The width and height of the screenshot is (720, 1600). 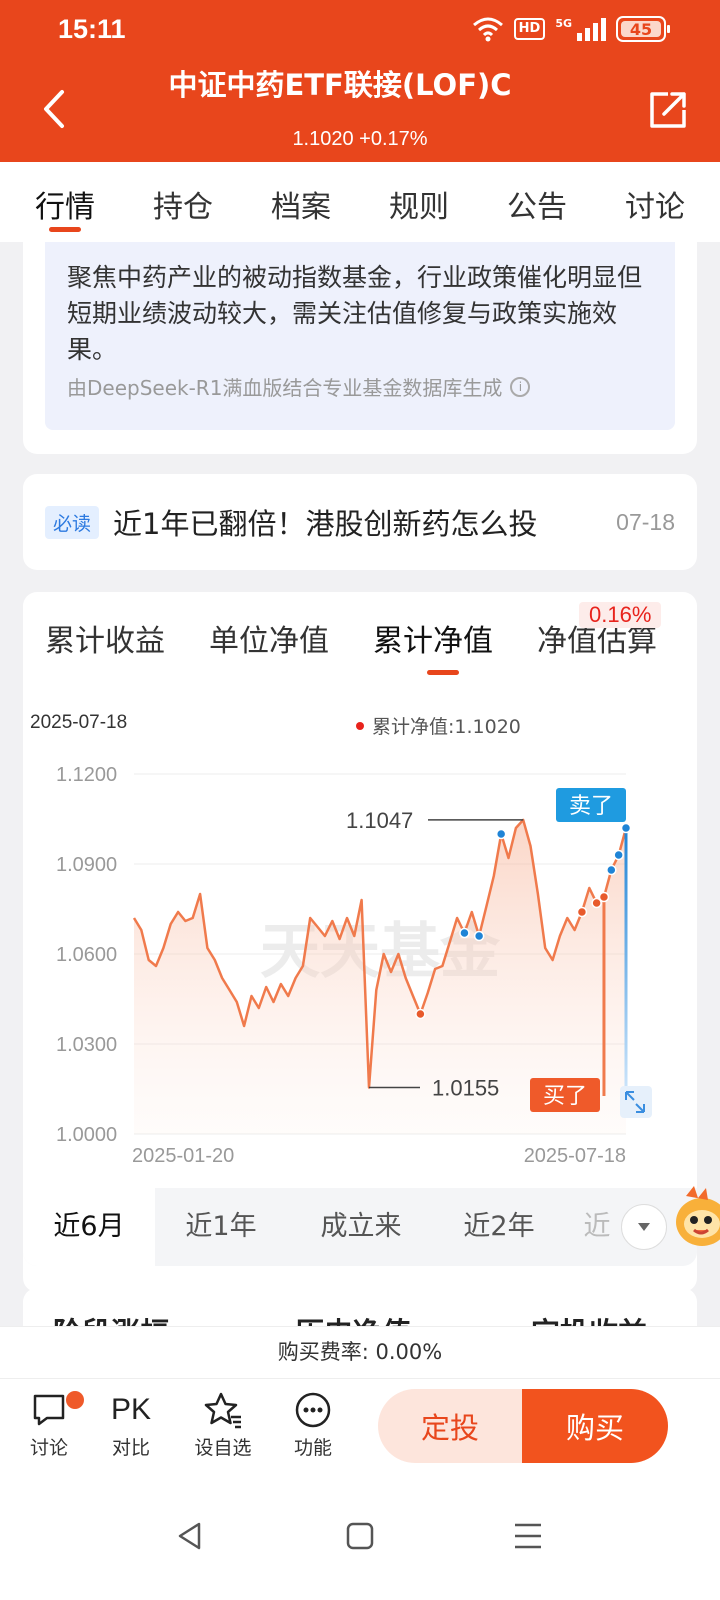 What do you see at coordinates (79, 722) in the screenshot?
I see `chart-cursor-date: 2025-07-18` at bounding box center [79, 722].